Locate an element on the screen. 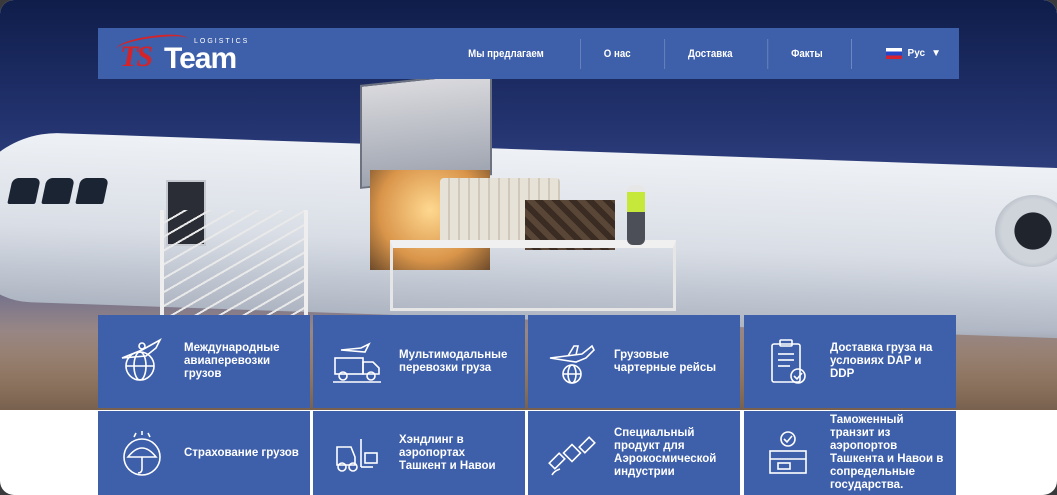  nav-item-delivery: Доставка is located at coordinates (709, 53).